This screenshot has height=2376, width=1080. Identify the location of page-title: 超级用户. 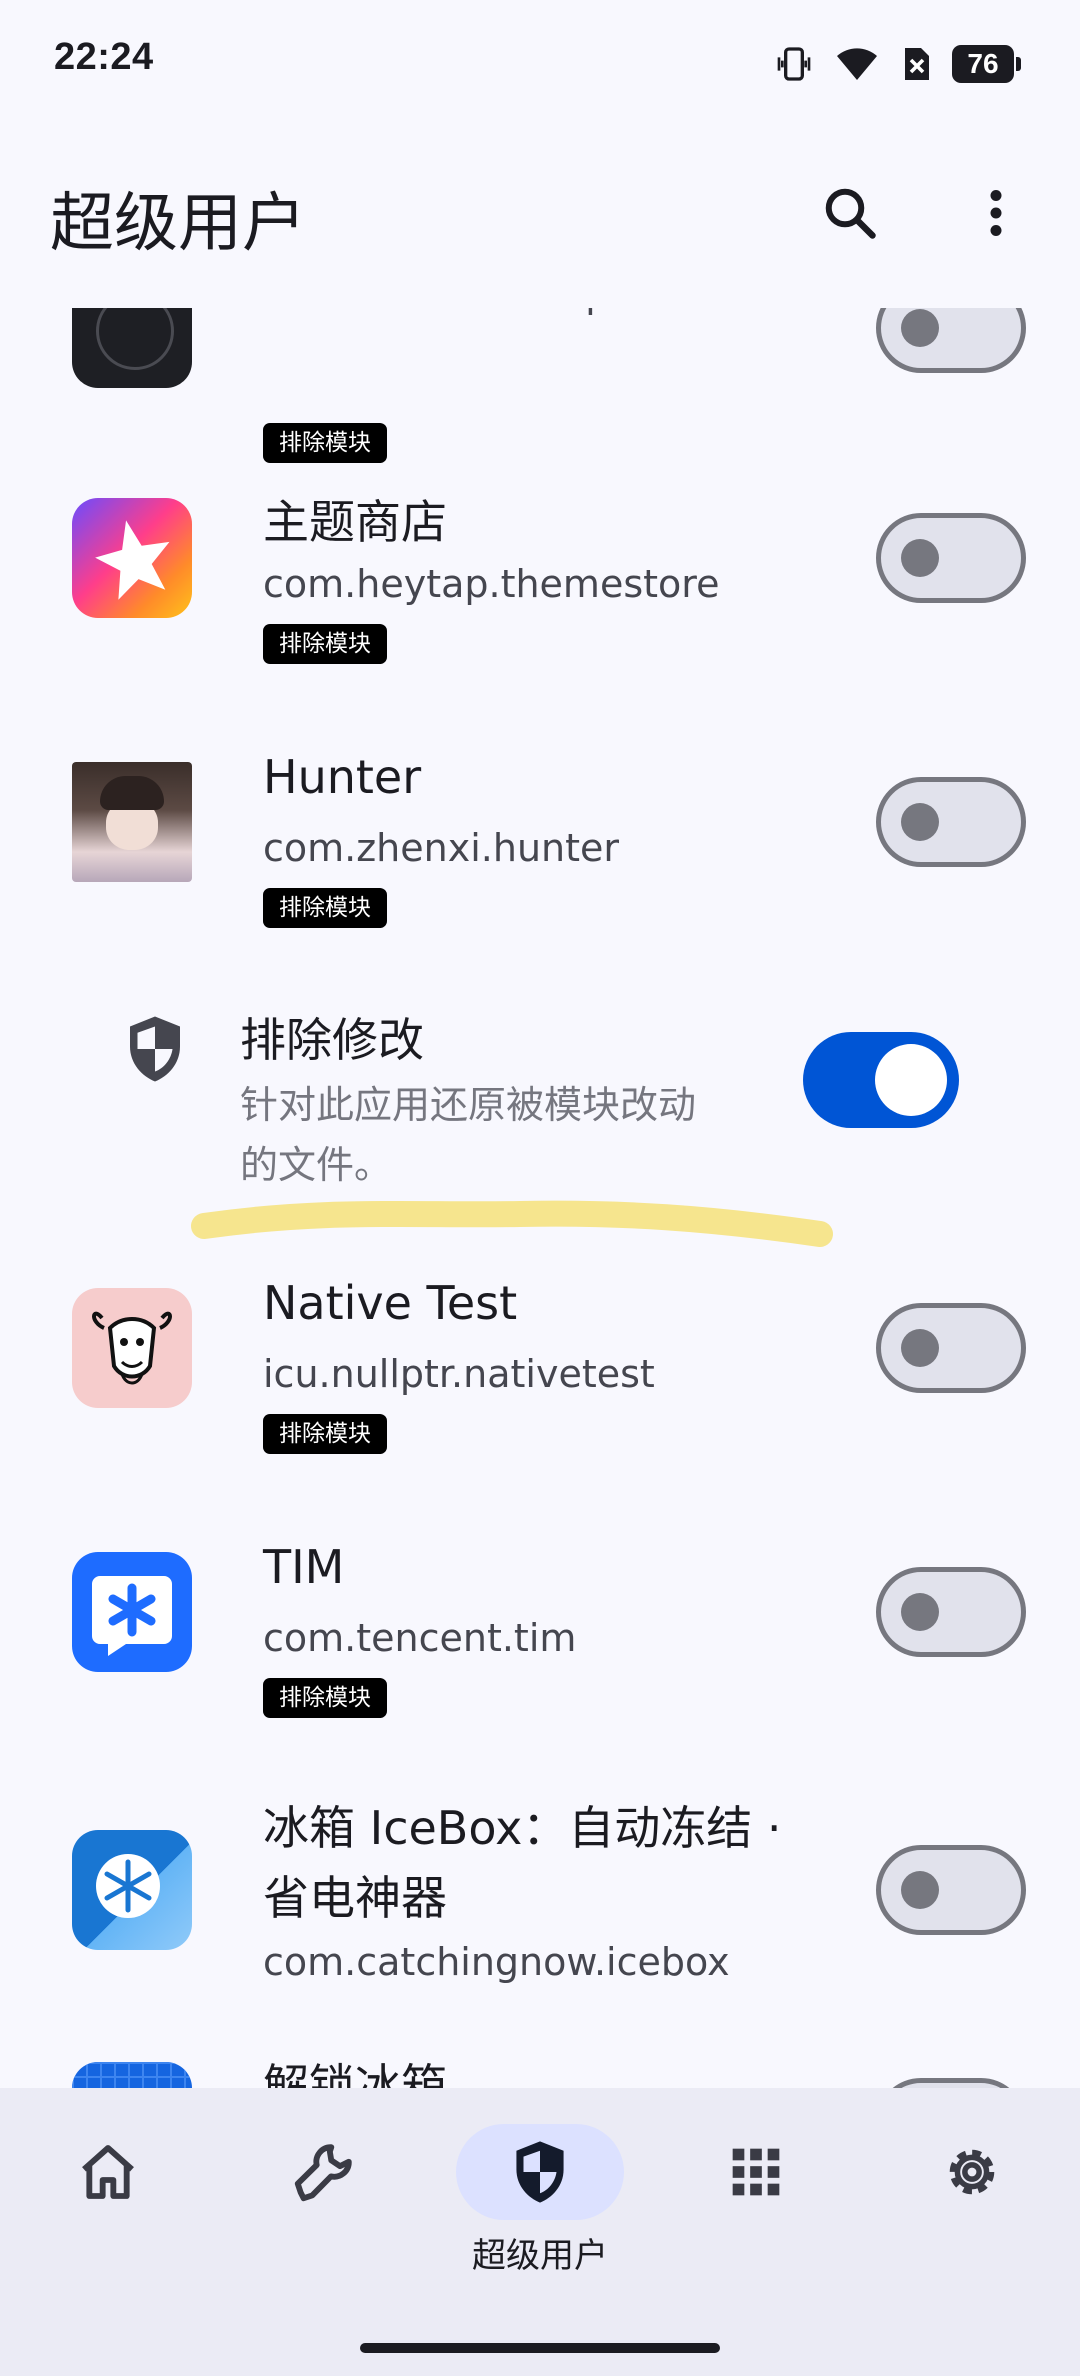
(178, 224).